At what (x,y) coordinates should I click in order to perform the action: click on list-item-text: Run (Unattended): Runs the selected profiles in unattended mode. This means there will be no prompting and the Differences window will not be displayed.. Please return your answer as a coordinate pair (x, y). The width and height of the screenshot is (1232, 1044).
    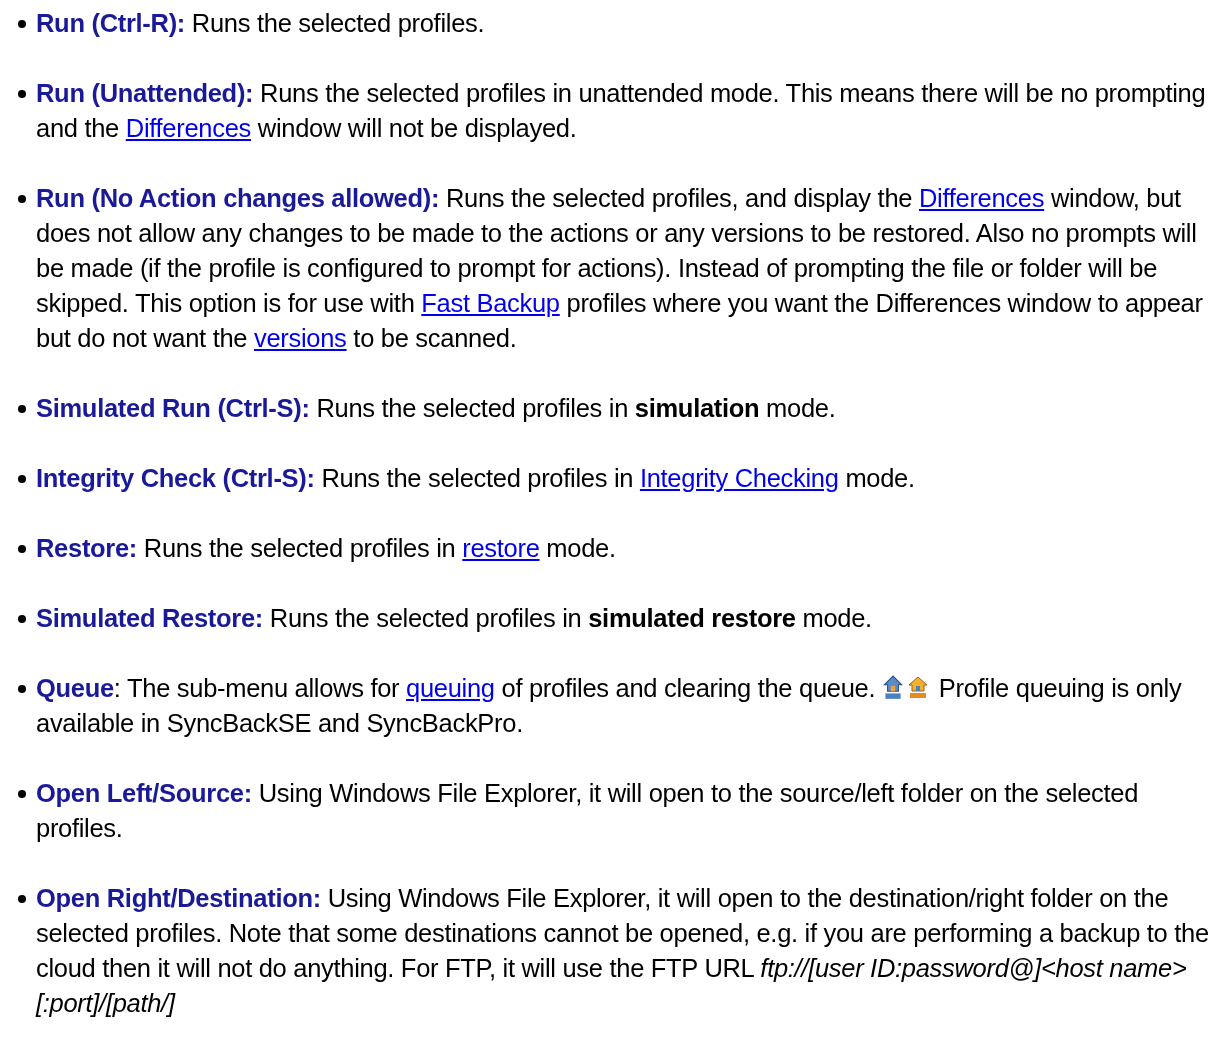
    Looking at the image, I should click on (621, 111).